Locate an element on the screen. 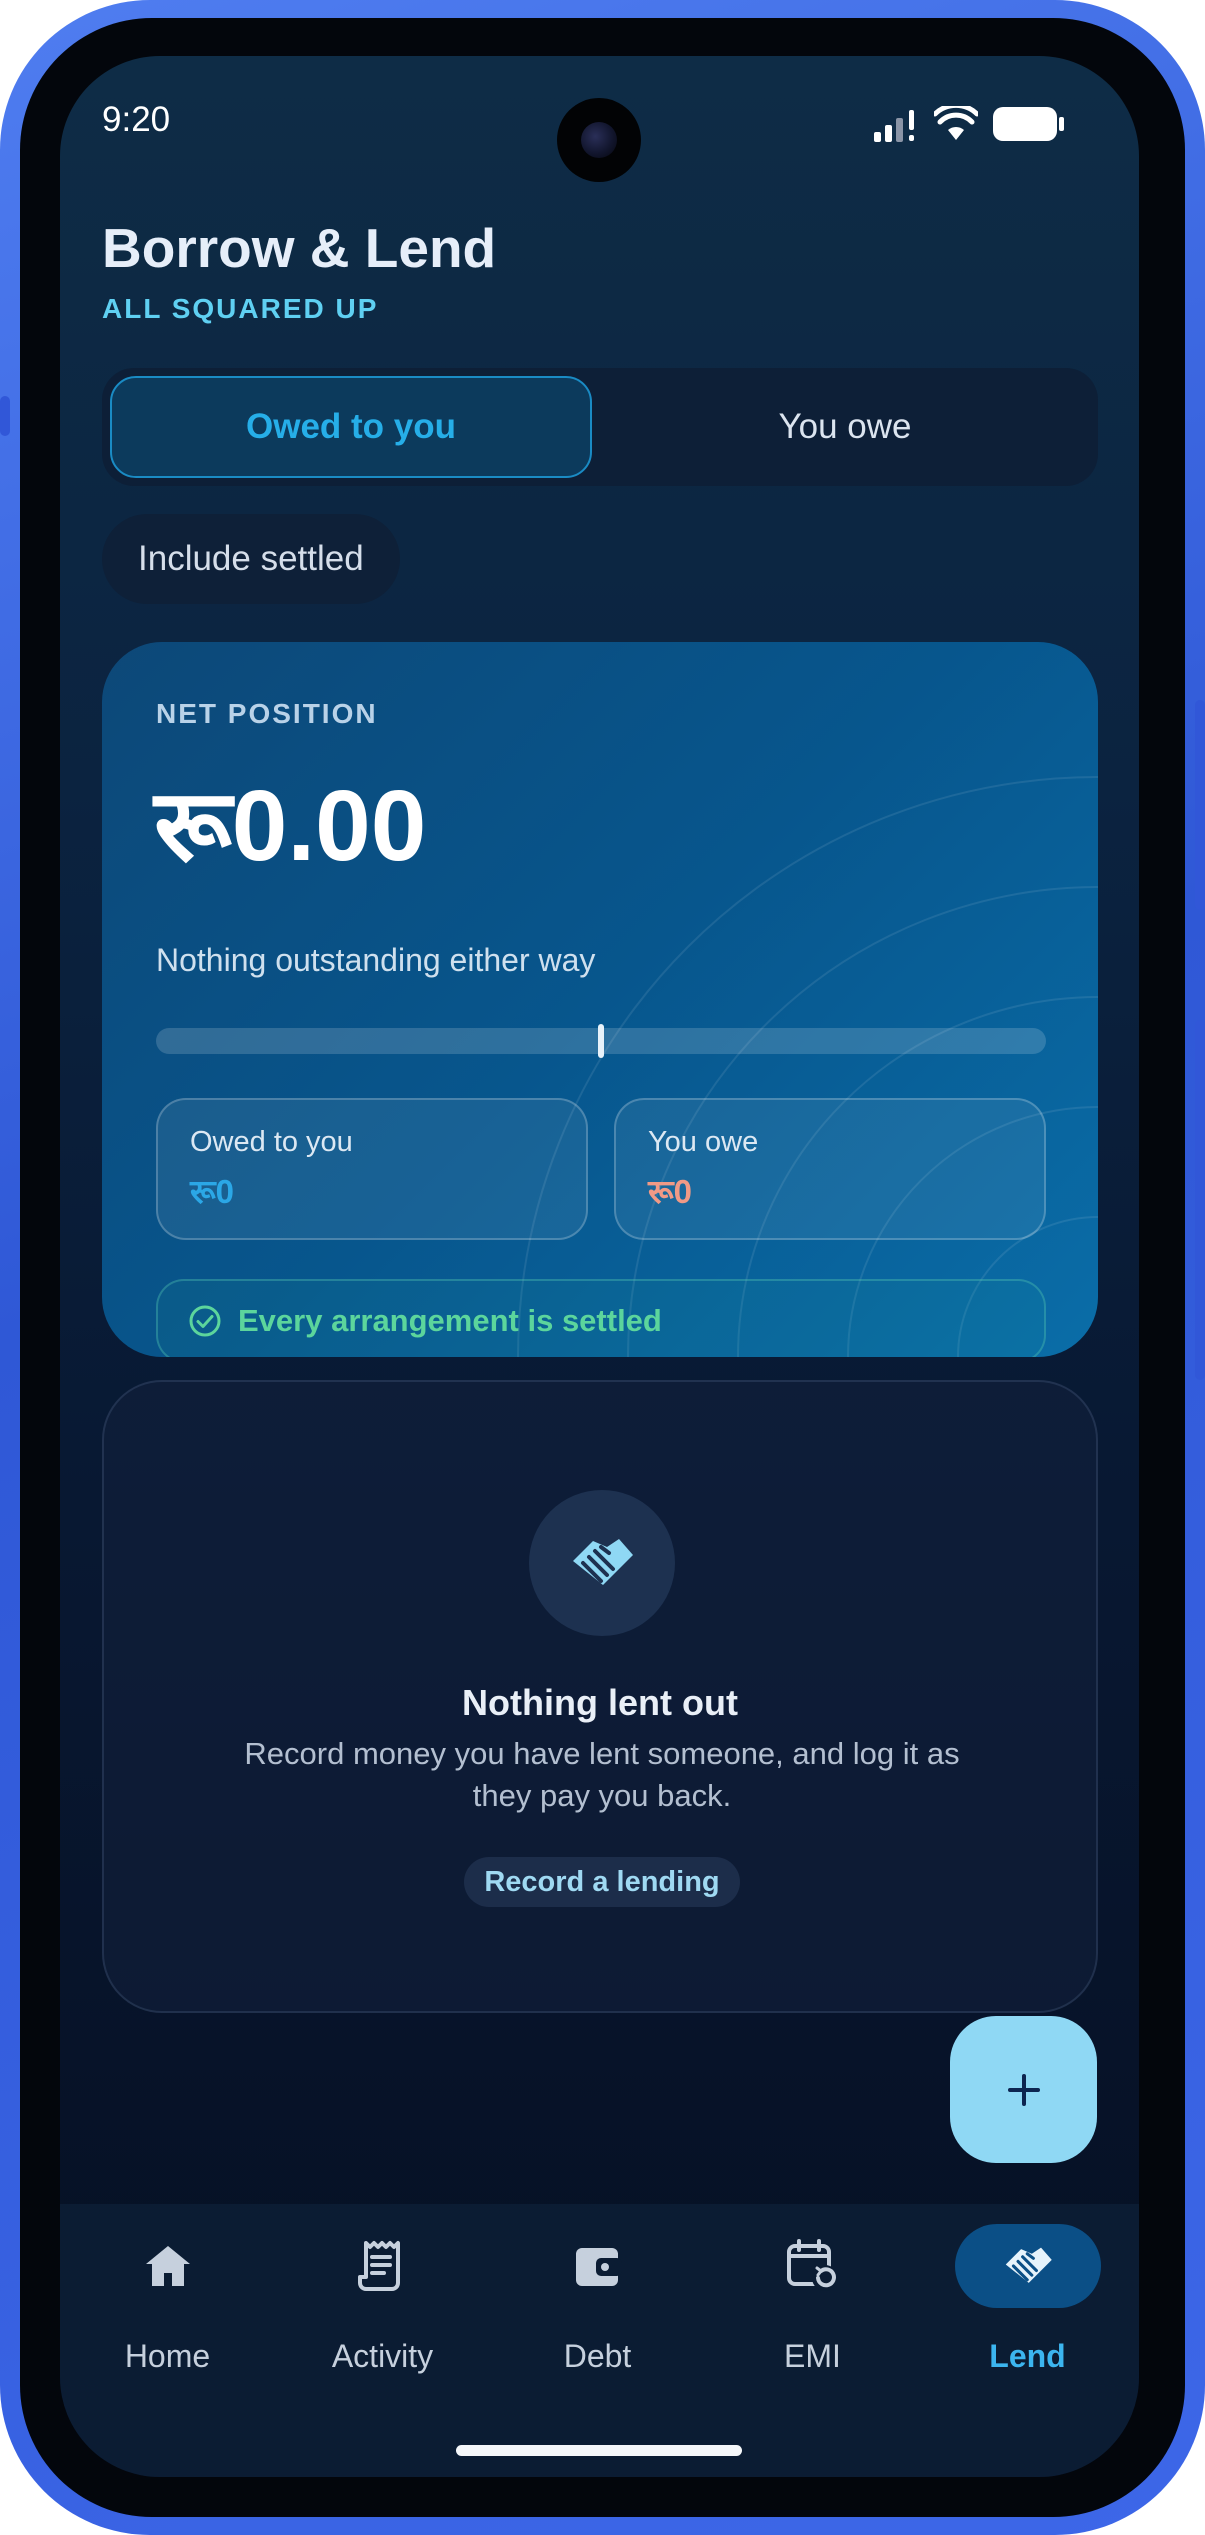 This screenshot has width=1205, height=2535. nav-activity-label: Activity is located at coordinates (382, 2356).